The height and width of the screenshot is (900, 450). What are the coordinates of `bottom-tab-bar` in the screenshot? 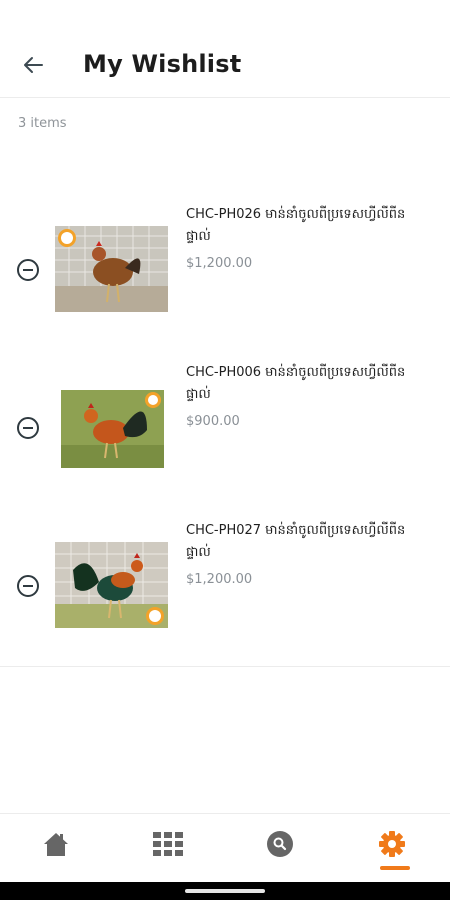 It's located at (225, 847).